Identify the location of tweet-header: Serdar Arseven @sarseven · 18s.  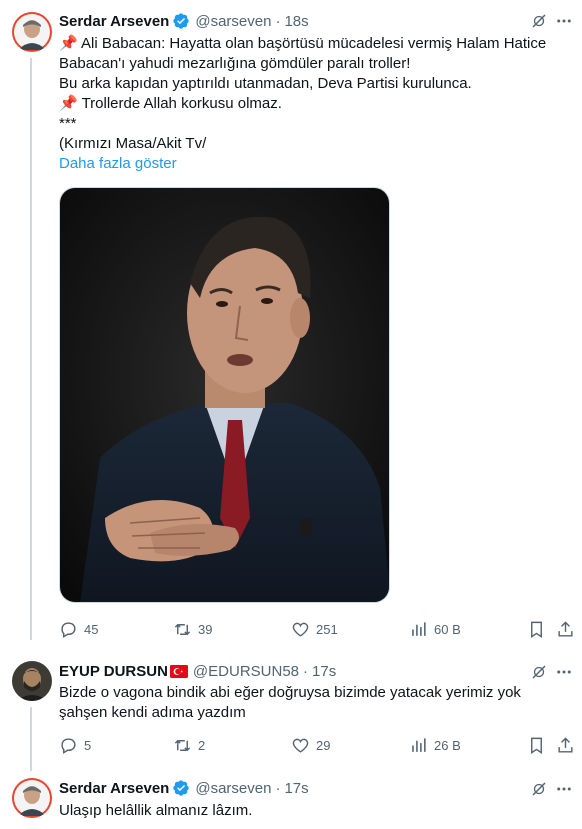
(184, 21).